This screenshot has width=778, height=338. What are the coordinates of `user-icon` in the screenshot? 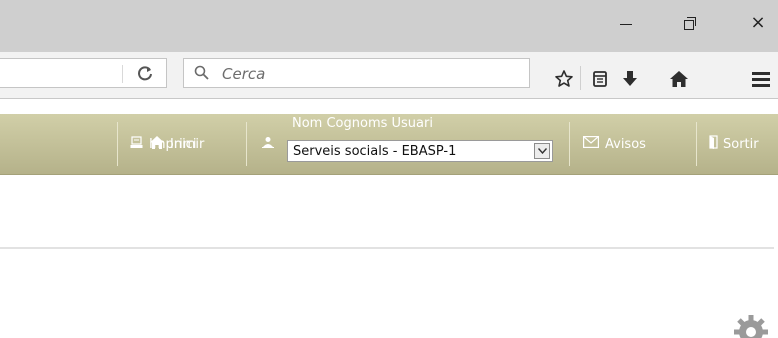 It's located at (268, 144).